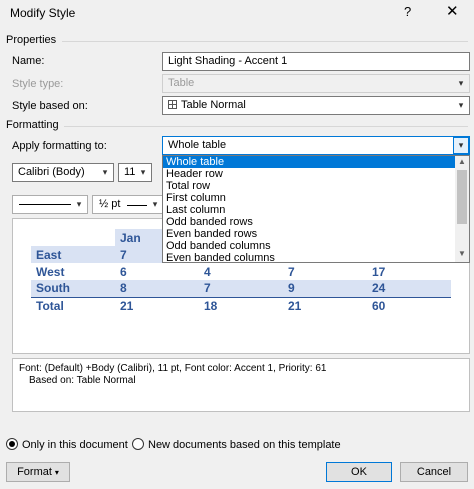  I want to click on font-value: Calibri (Body), so click(51, 172).